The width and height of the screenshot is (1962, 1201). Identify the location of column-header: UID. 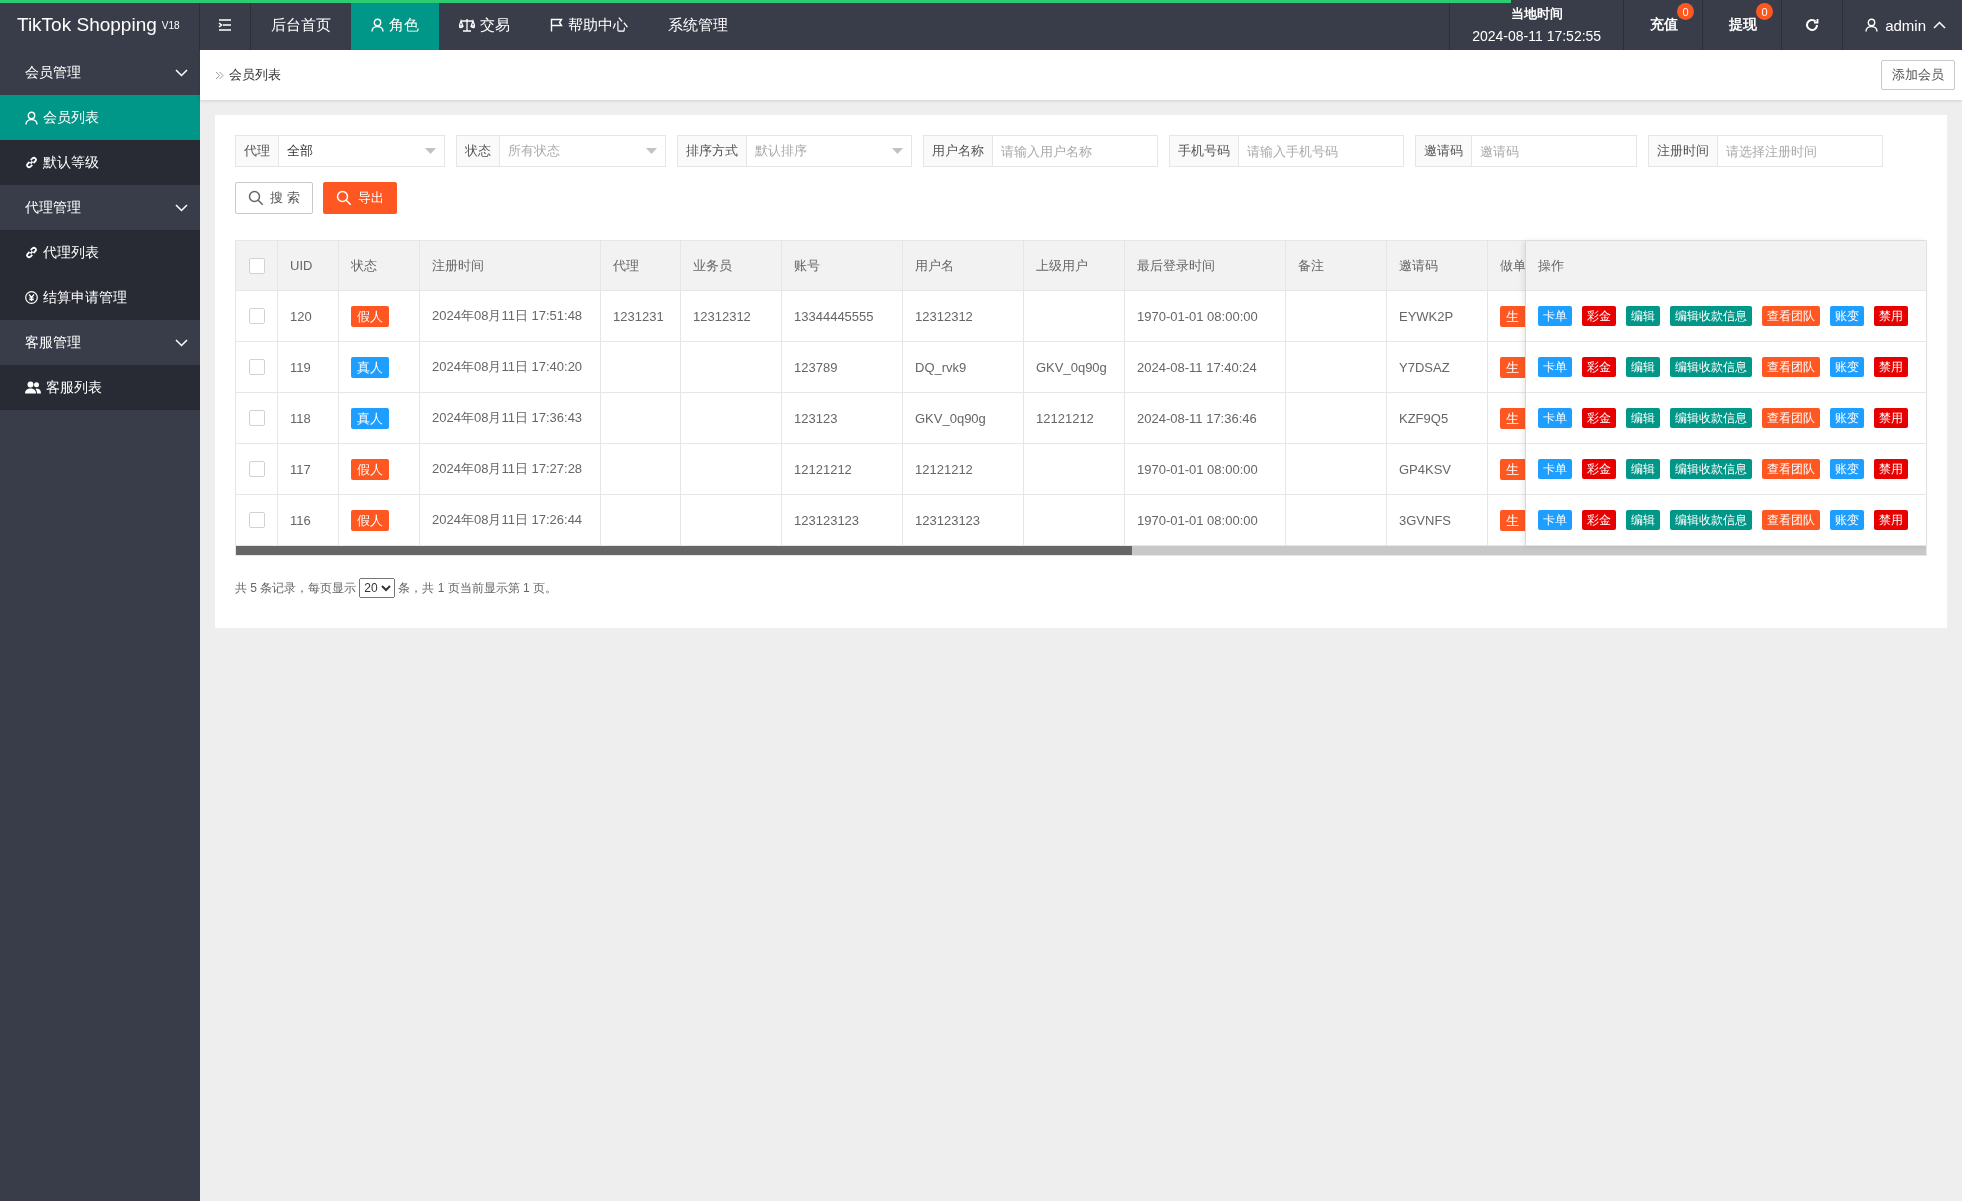
(301, 265).